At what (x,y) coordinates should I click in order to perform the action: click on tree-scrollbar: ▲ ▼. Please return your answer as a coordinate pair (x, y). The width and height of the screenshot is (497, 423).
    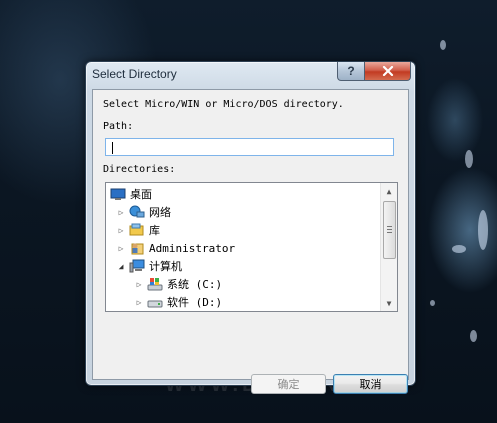
    Looking at the image, I should click on (388, 247).